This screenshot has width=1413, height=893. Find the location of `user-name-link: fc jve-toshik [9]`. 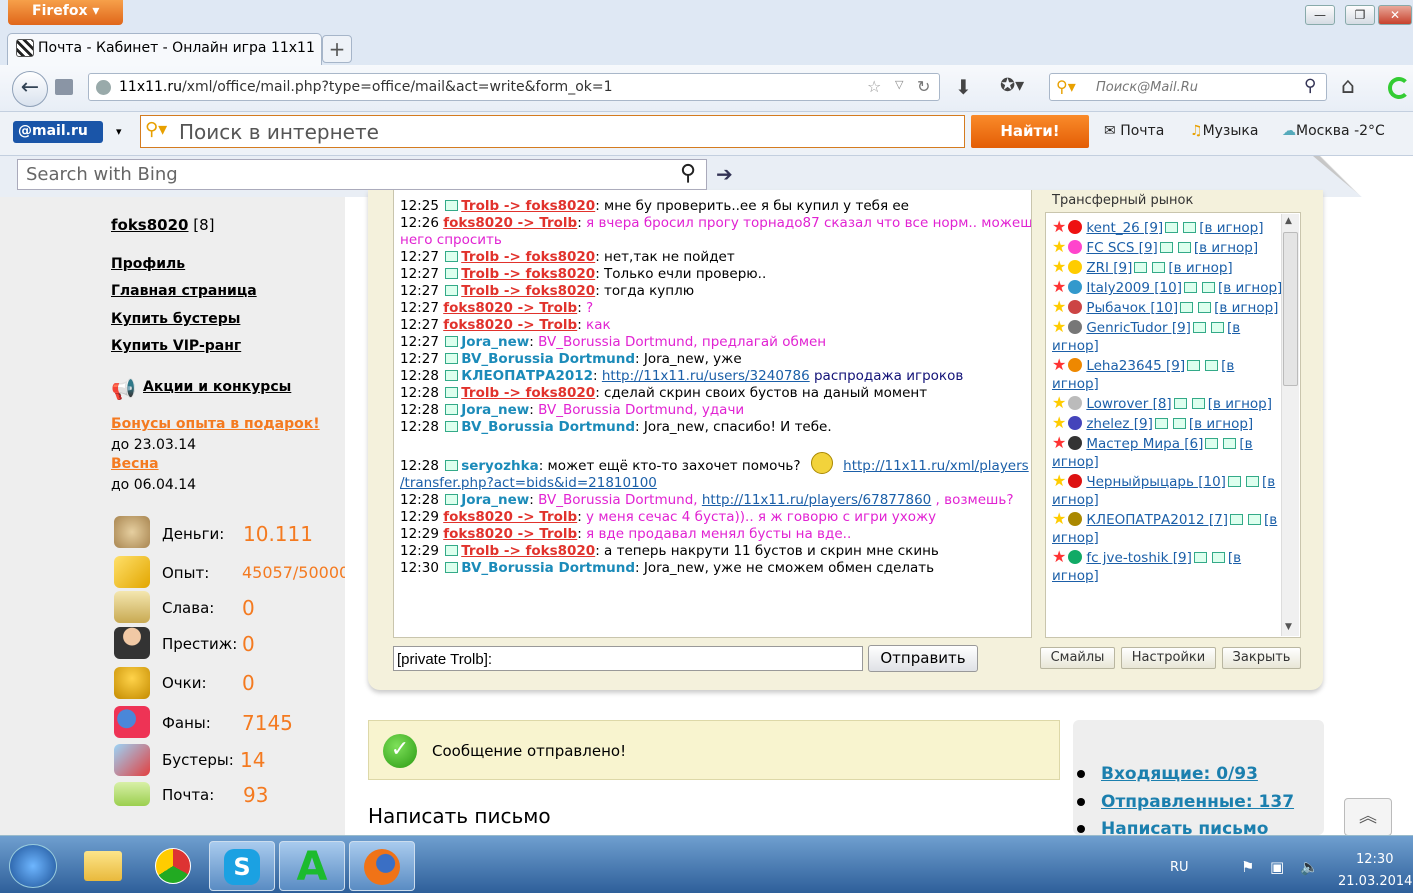

user-name-link: fc jve-toshik [9] is located at coordinates (1139, 558).